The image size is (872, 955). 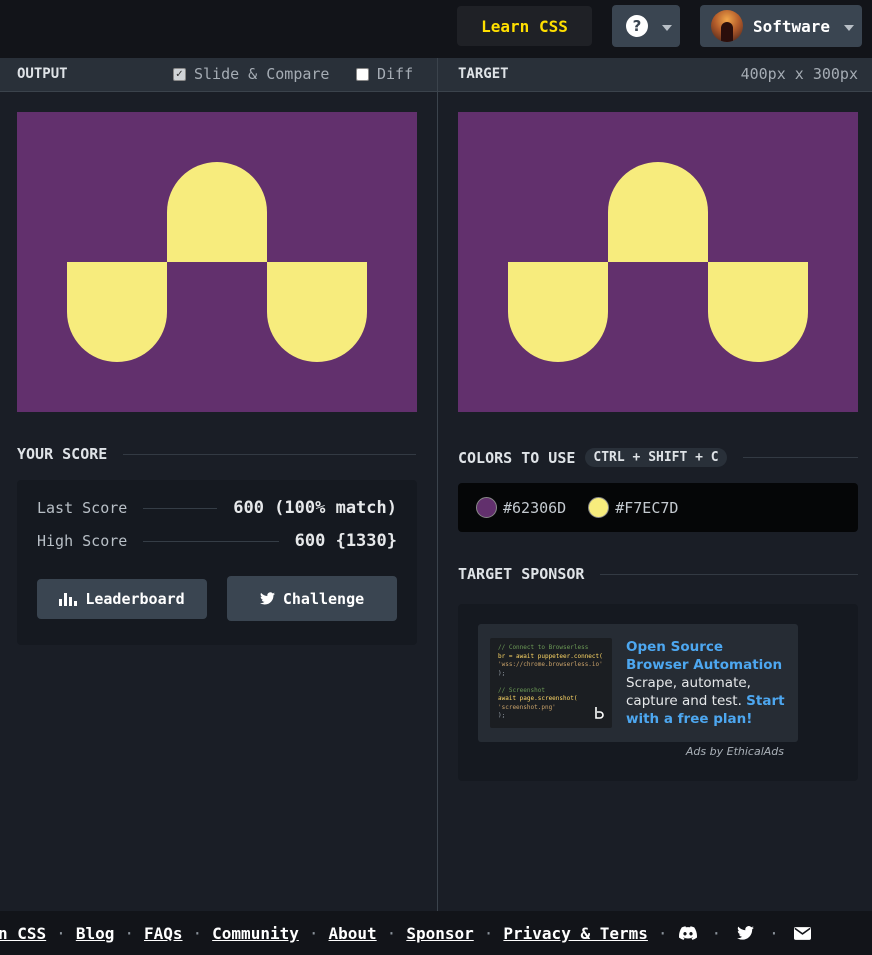 I want to click on target-left-semicircle, so click(x=558, y=312).